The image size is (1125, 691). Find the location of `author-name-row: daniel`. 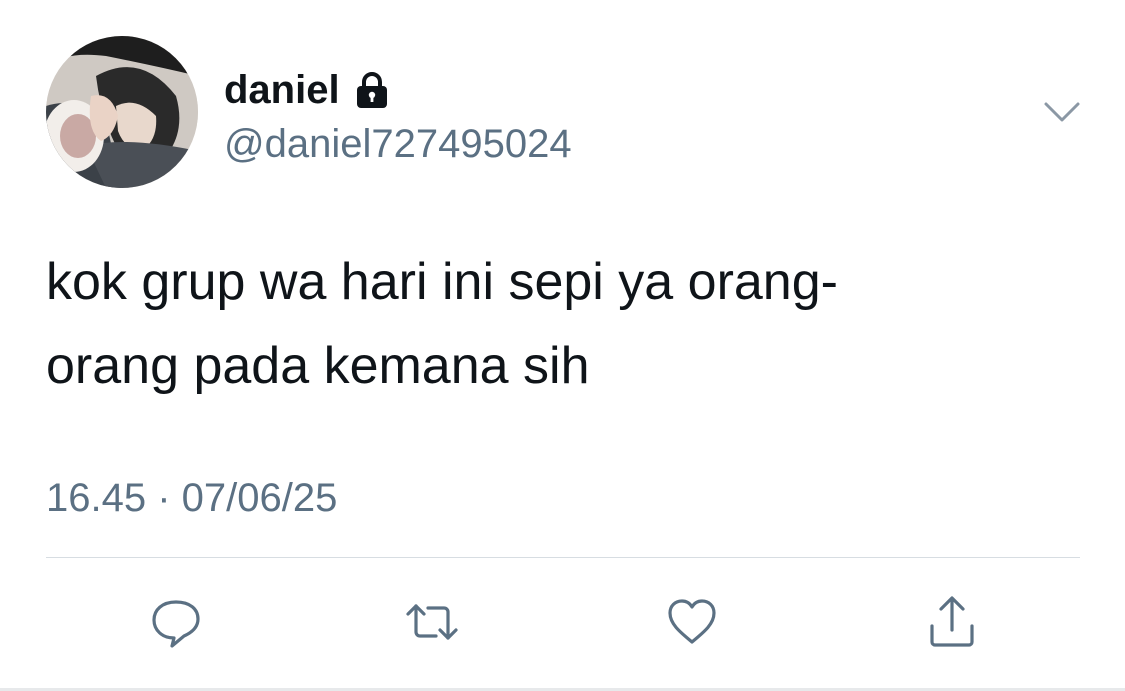

author-name-row: daniel is located at coordinates (308, 90).